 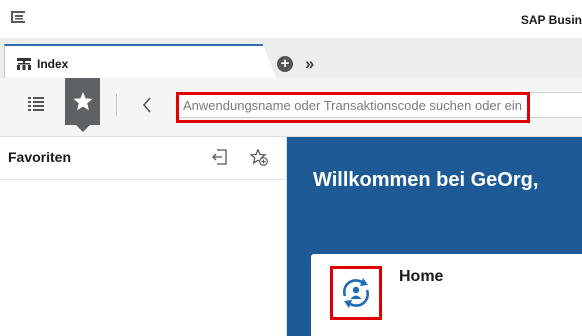 I want to click on favorites-button, so click(x=82, y=105).